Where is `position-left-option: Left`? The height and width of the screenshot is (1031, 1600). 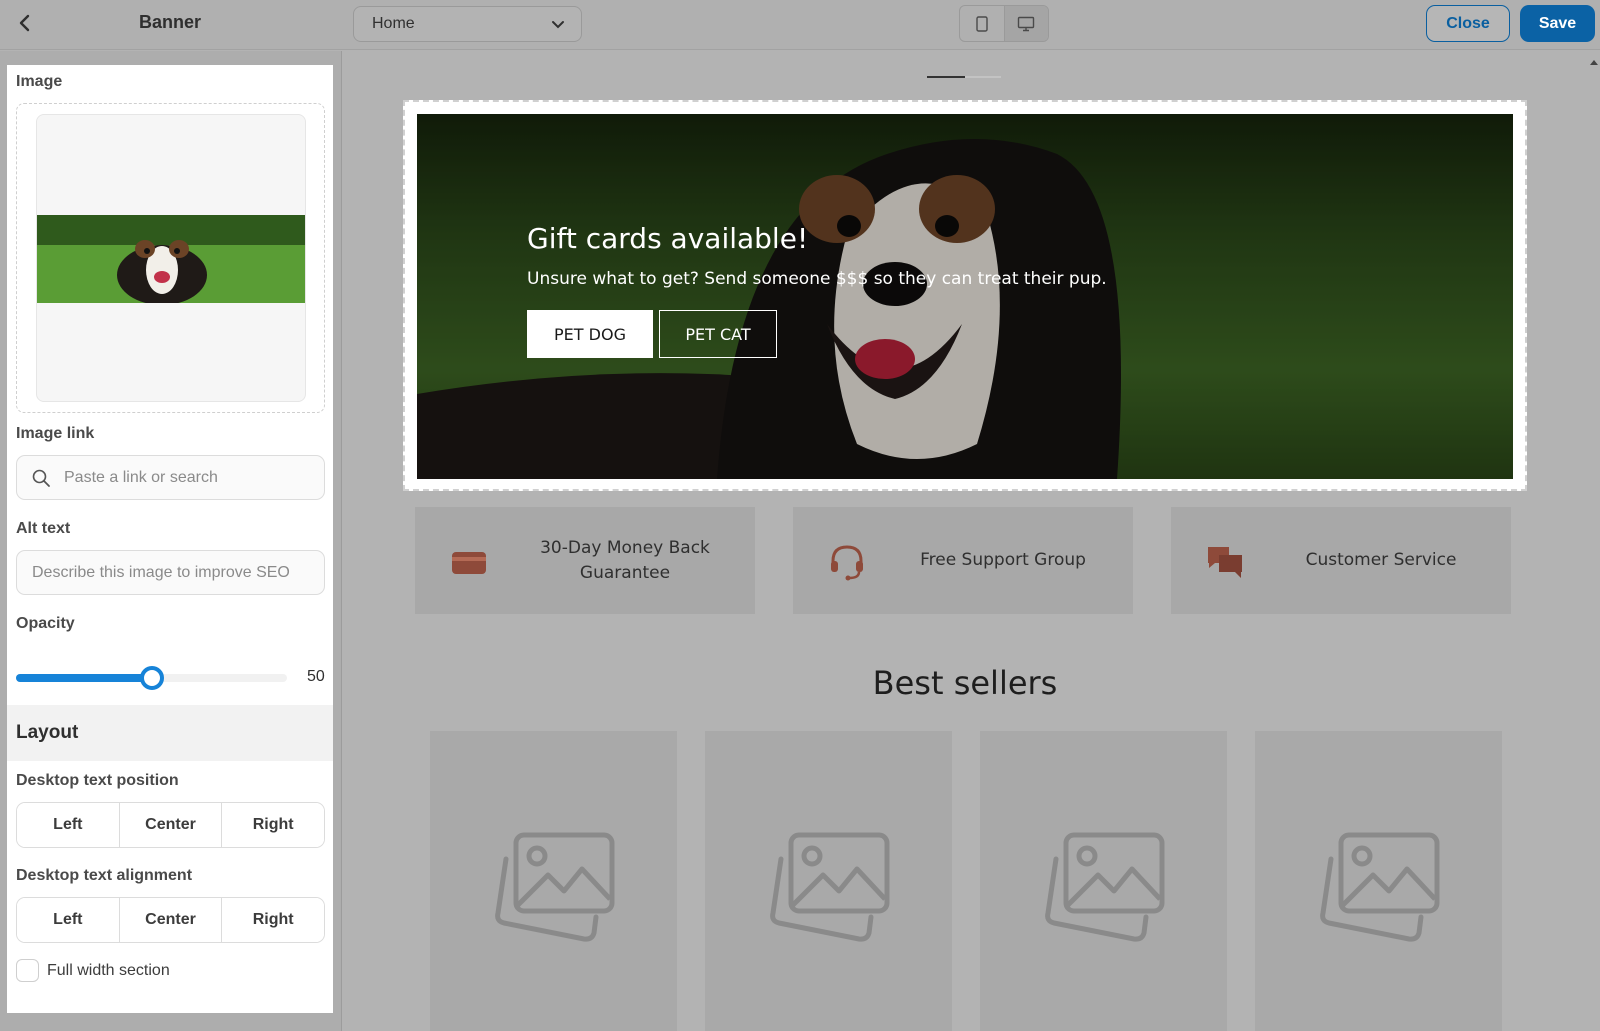 position-left-option: Left is located at coordinates (68, 825).